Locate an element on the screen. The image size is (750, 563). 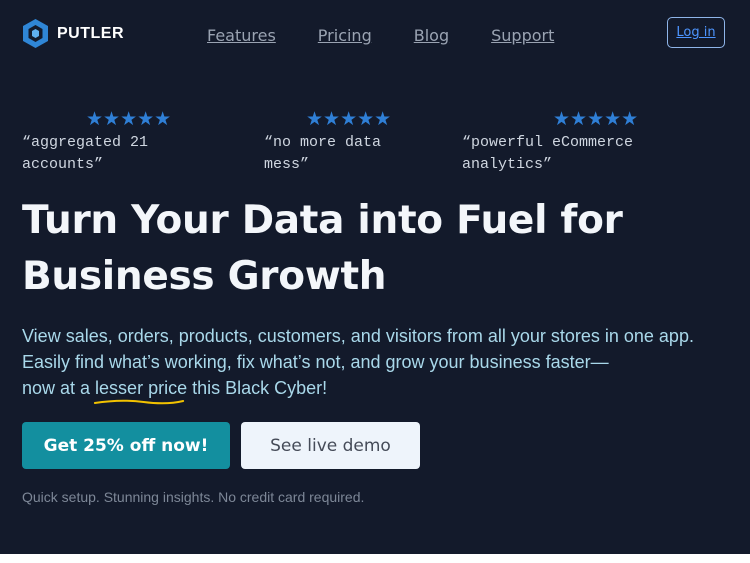
highlighted-label: lesser price is located at coordinates (141, 388).